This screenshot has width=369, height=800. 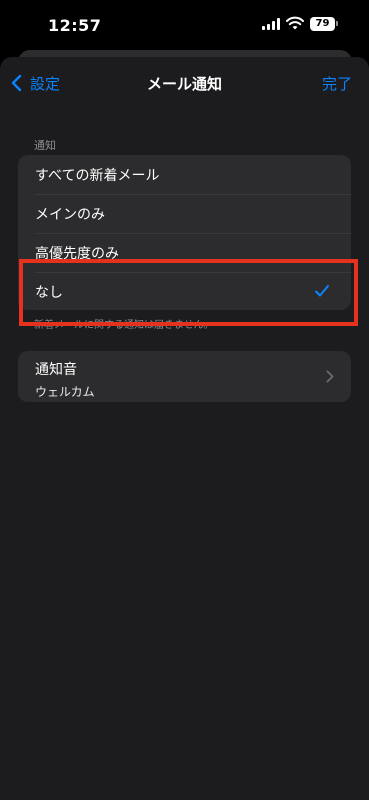 What do you see at coordinates (188, 292) in the screenshot?
I see `highlight-box` at bounding box center [188, 292].